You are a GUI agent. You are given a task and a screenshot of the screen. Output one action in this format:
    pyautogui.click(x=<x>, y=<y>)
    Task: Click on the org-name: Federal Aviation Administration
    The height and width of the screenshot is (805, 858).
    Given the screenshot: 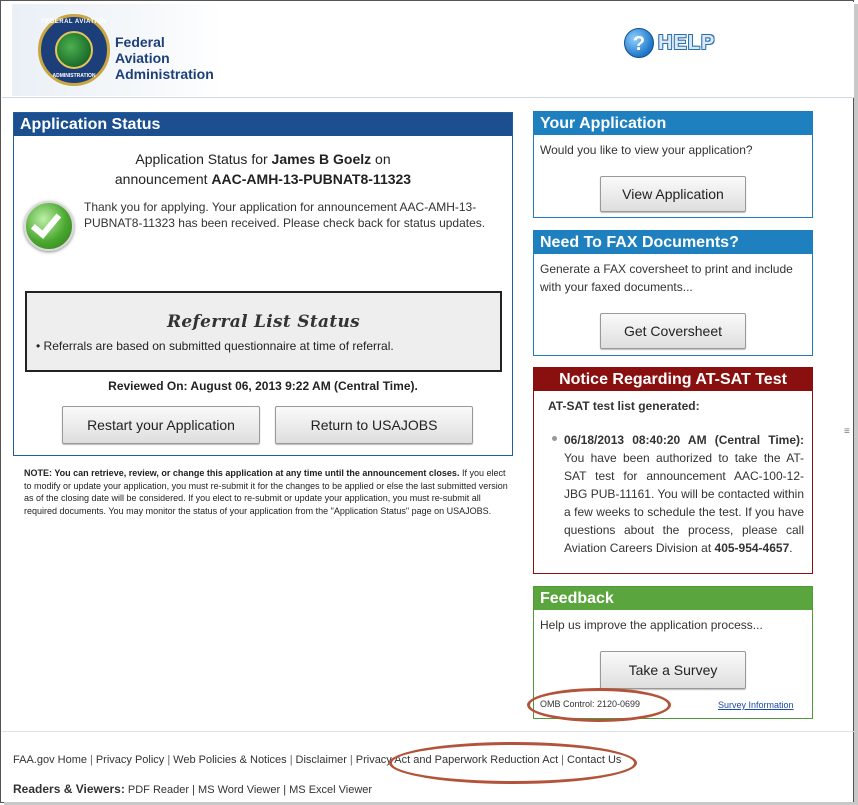 What is the action you would take?
    pyautogui.click(x=168, y=58)
    